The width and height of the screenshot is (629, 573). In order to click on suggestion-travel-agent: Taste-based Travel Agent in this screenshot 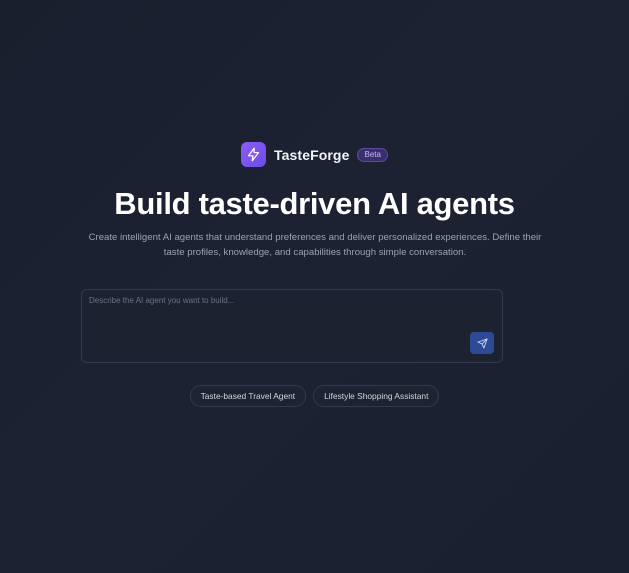, I will do `click(248, 396)`.